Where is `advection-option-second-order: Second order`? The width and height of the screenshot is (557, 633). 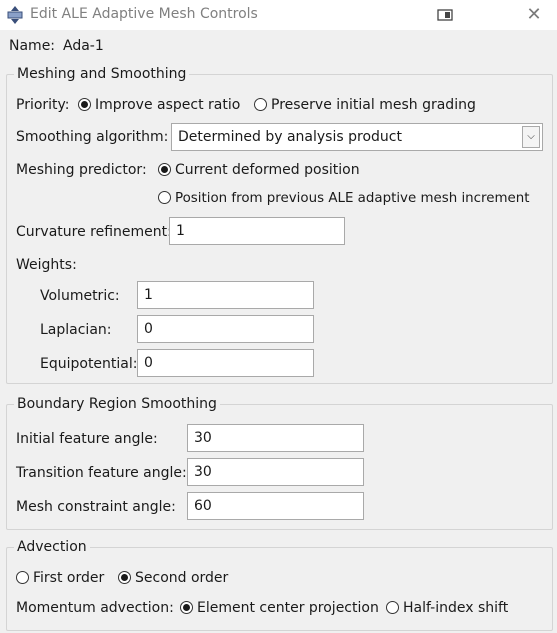
advection-option-second-order: Second order is located at coordinates (173, 578).